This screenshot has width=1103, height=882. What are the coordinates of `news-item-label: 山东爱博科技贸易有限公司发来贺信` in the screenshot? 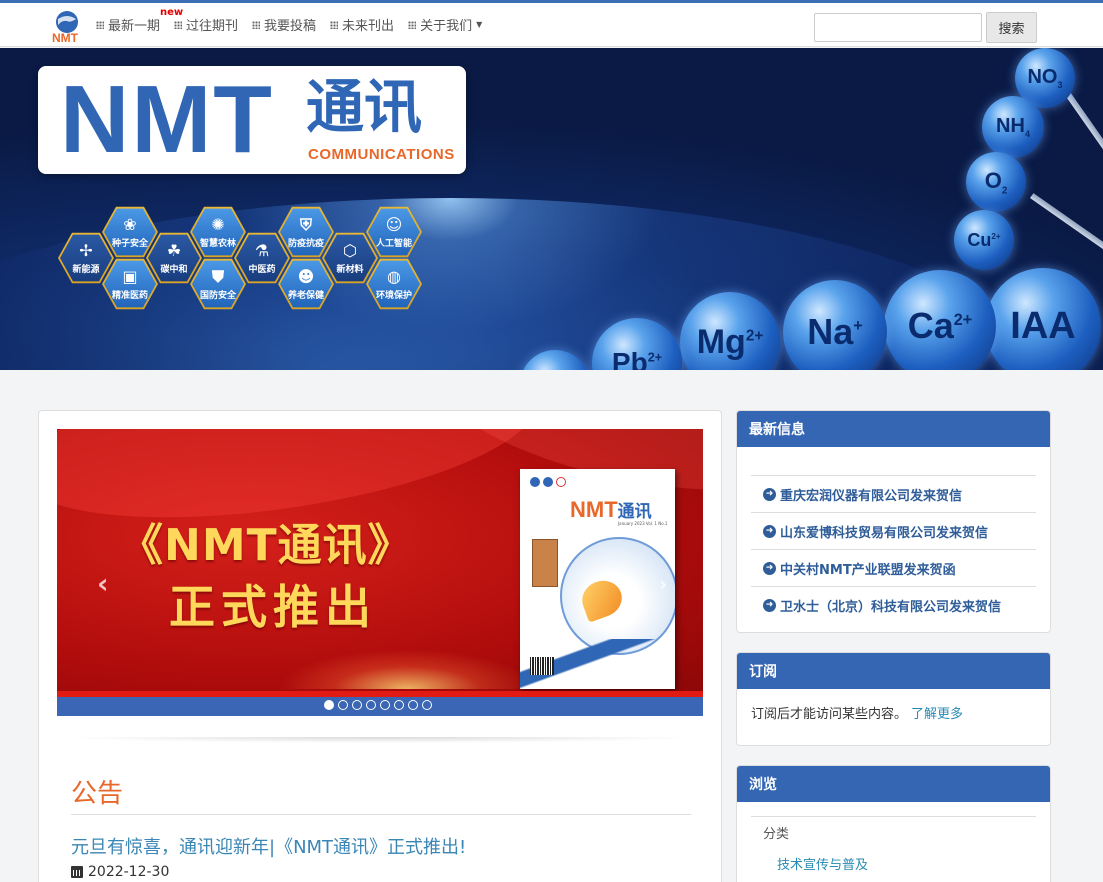 It's located at (884, 533).